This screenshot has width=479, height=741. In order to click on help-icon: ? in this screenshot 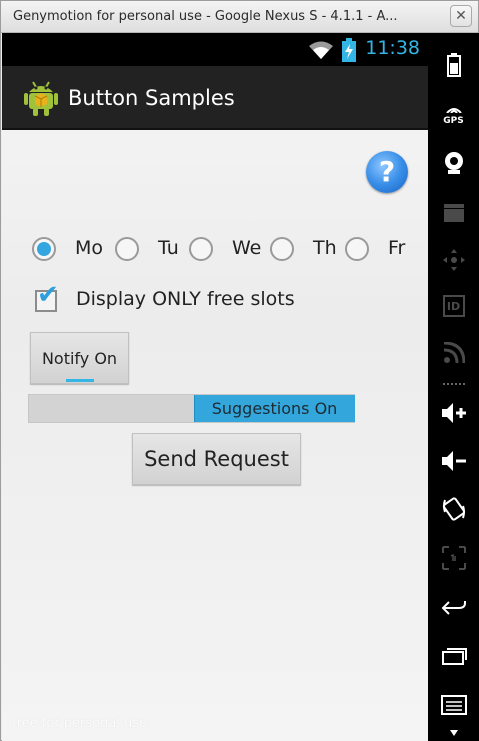, I will do `click(387, 172)`.